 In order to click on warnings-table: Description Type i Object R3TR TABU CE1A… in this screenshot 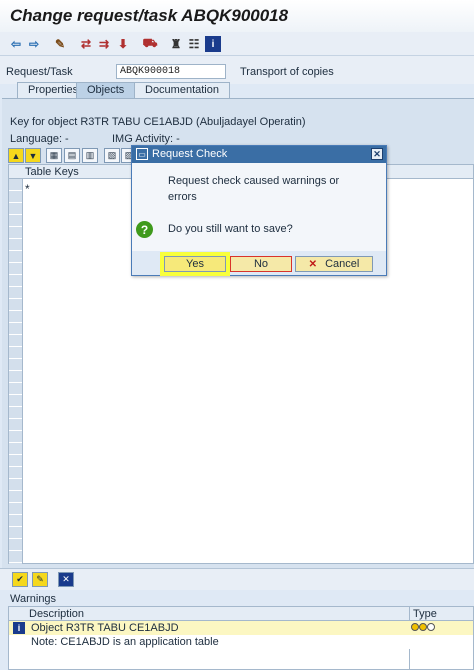, I will do `click(241, 638)`.